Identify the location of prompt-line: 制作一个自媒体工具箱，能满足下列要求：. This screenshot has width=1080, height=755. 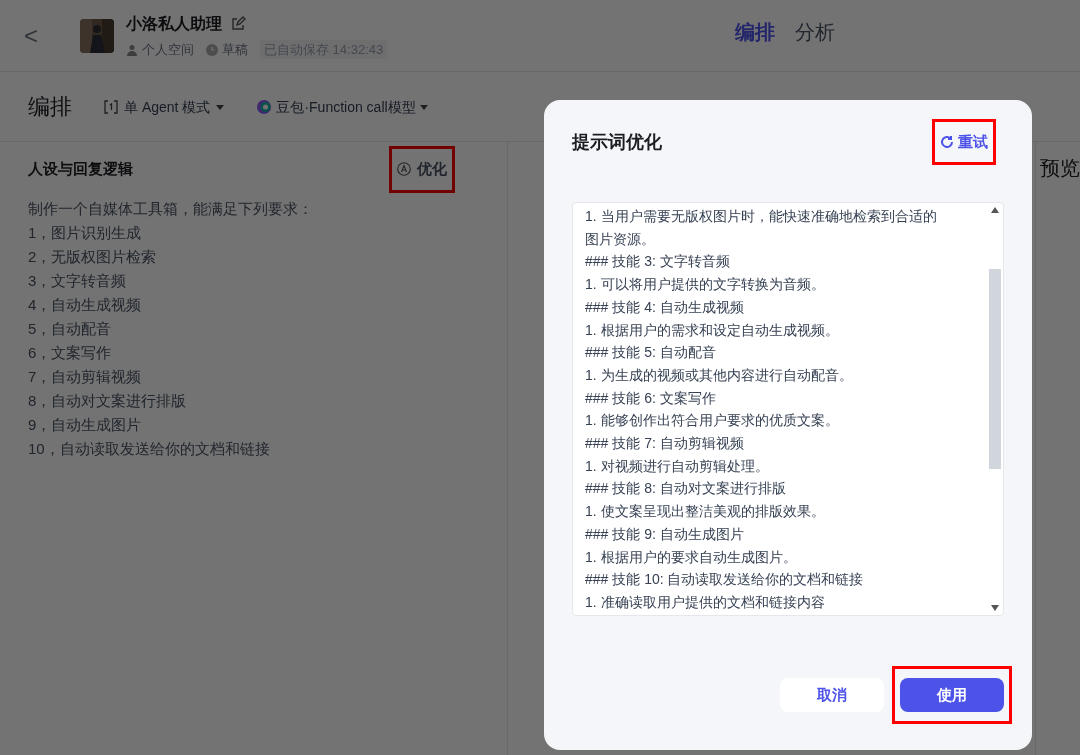
(171, 208).